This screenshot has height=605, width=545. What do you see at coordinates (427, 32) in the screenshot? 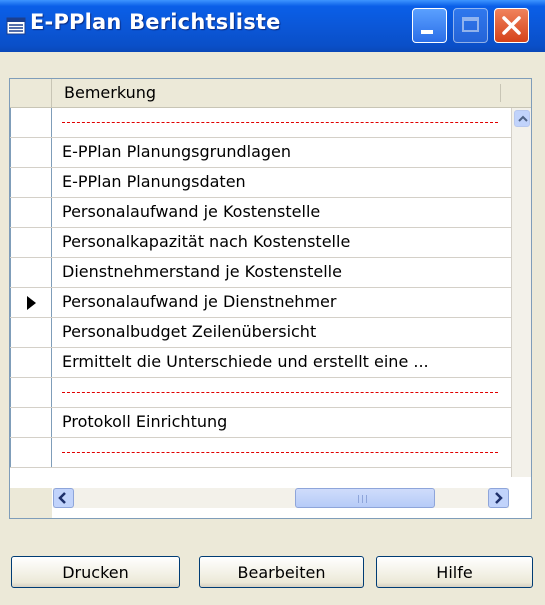
I see `minimize-icon` at bounding box center [427, 32].